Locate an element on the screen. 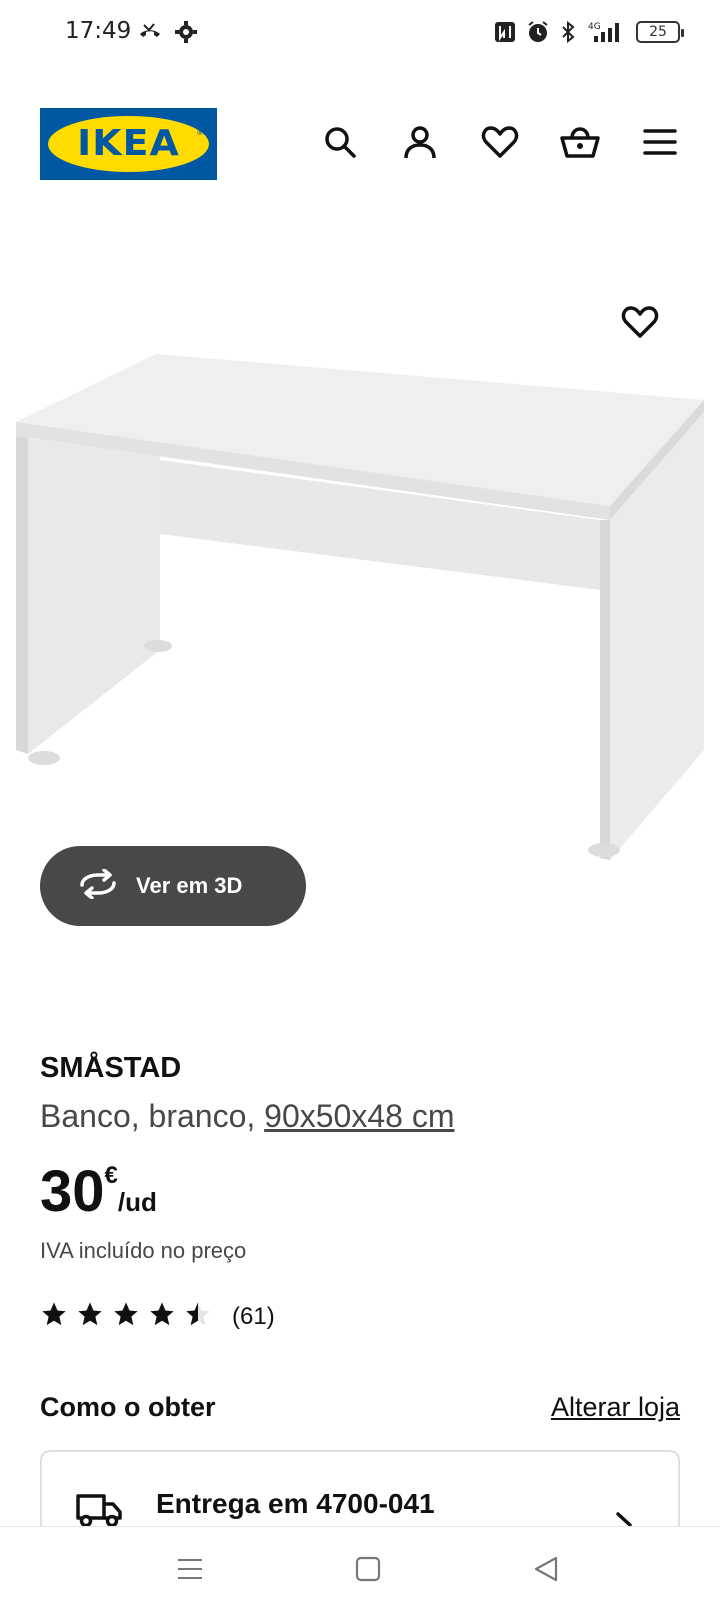 The height and width of the screenshot is (1612, 720). user-icon is located at coordinates (420, 144).